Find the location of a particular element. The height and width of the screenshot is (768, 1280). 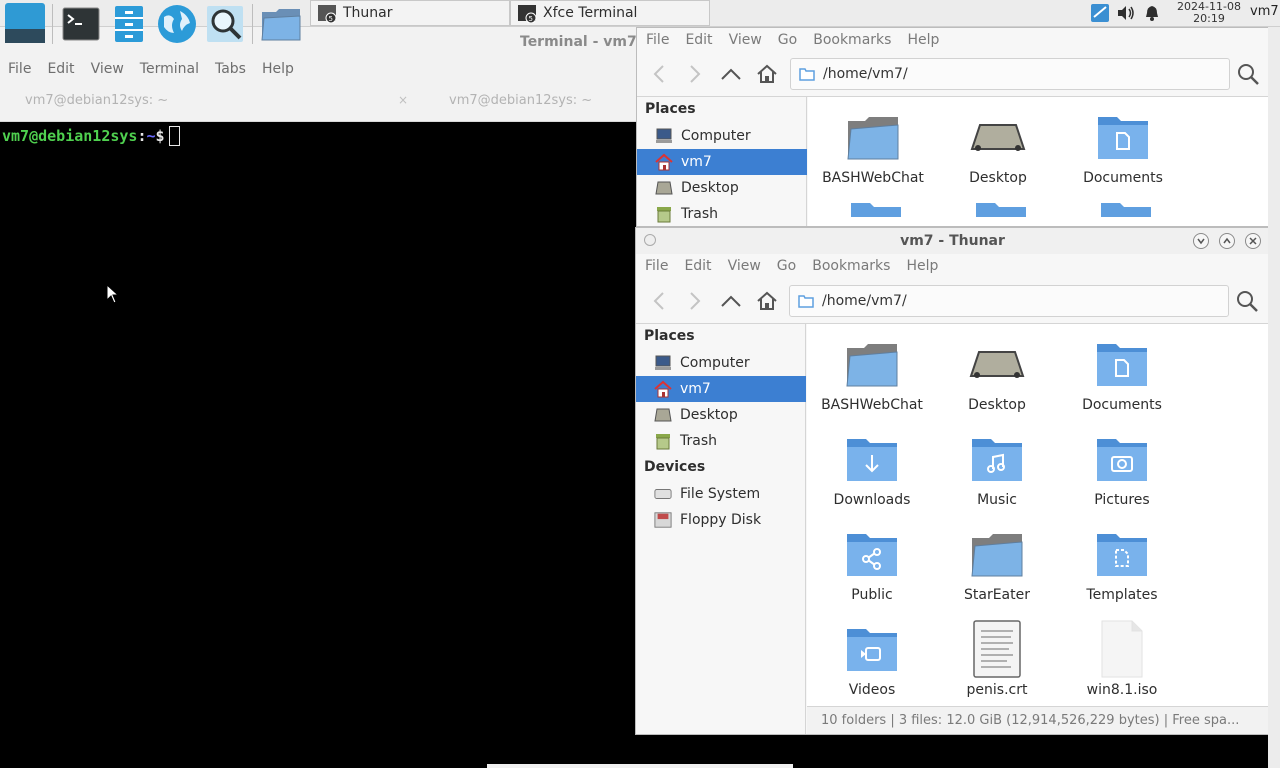

thunar-menu-help: Help is located at coordinates (922, 266).